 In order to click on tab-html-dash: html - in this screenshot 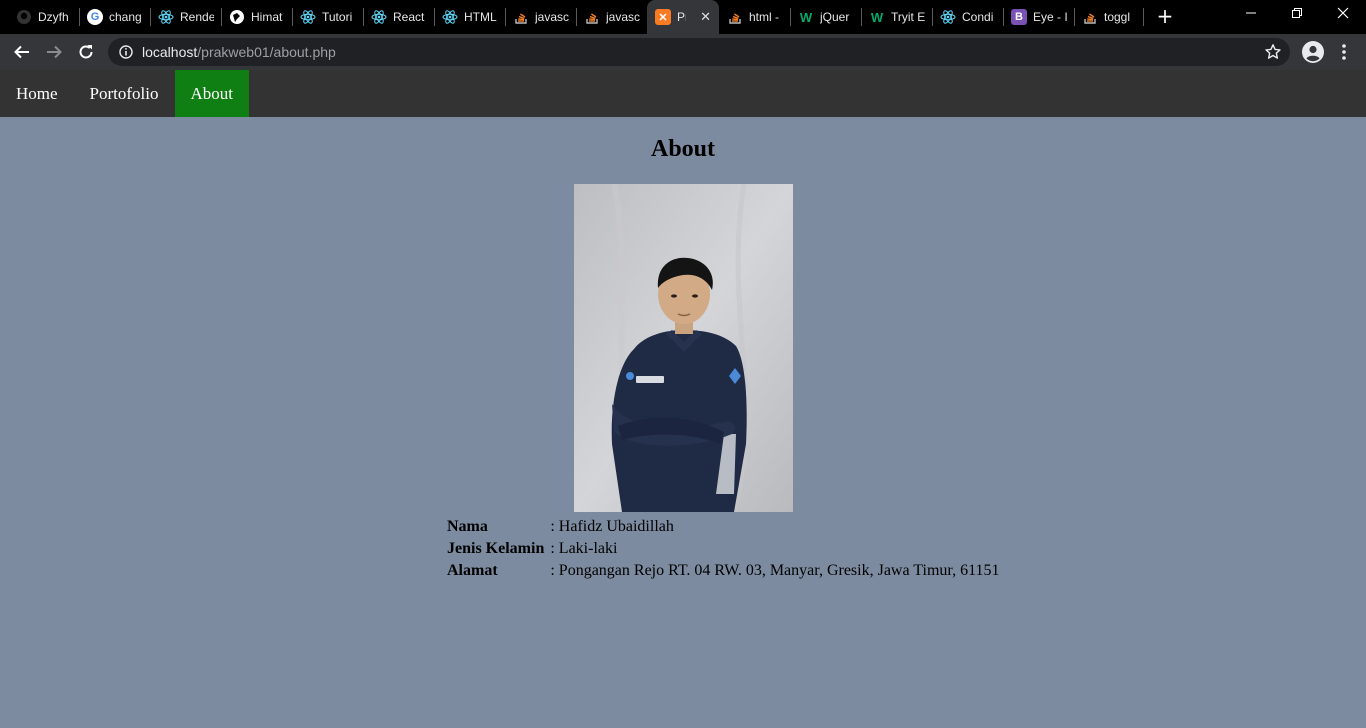, I will do `click(755, 17)`.